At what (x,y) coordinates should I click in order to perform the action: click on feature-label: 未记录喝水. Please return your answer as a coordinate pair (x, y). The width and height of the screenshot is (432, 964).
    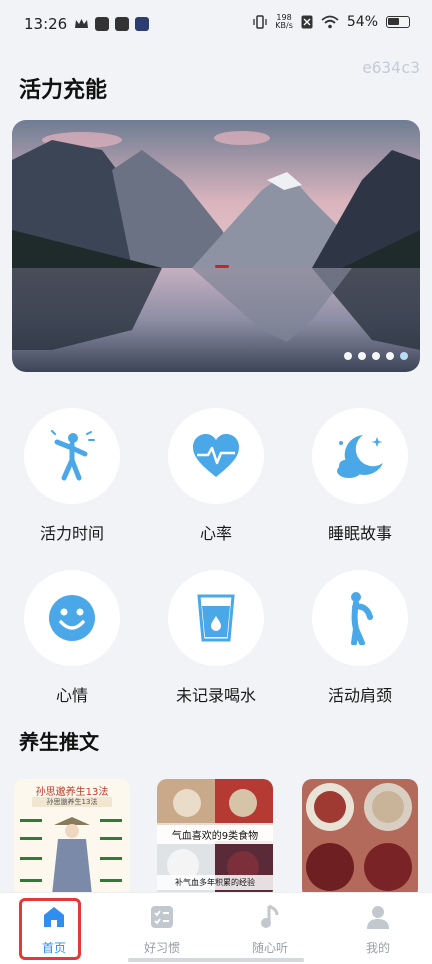
    Looking at the image, I should click on (215, 695).